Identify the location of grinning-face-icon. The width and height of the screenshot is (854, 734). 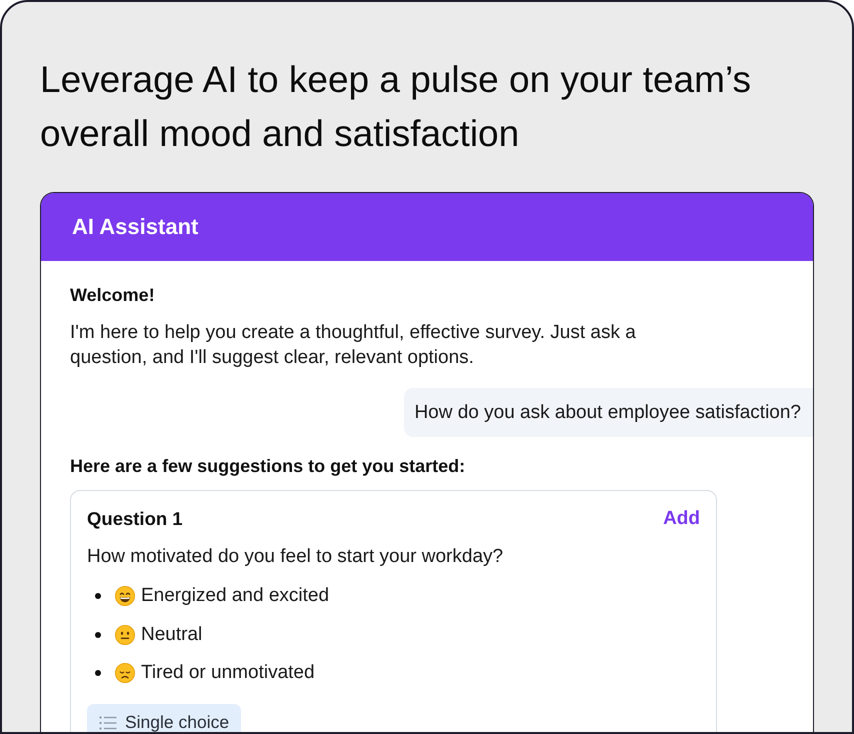
(125, 596).